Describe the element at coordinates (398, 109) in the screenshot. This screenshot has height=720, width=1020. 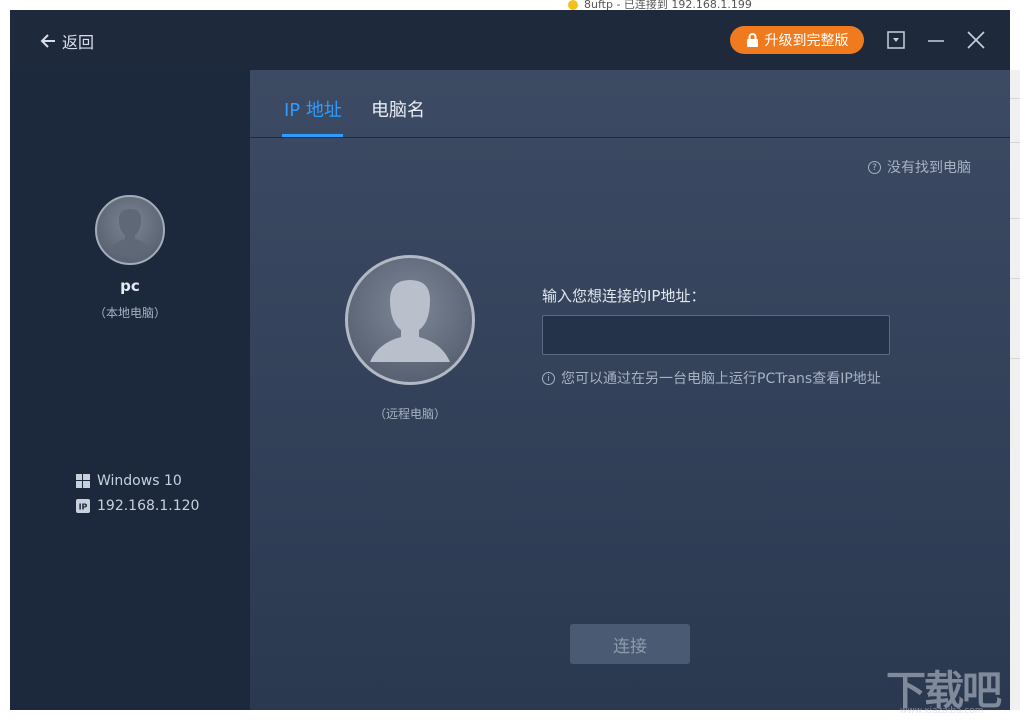
I see `tab-computer-name: 电脑名` at that location.